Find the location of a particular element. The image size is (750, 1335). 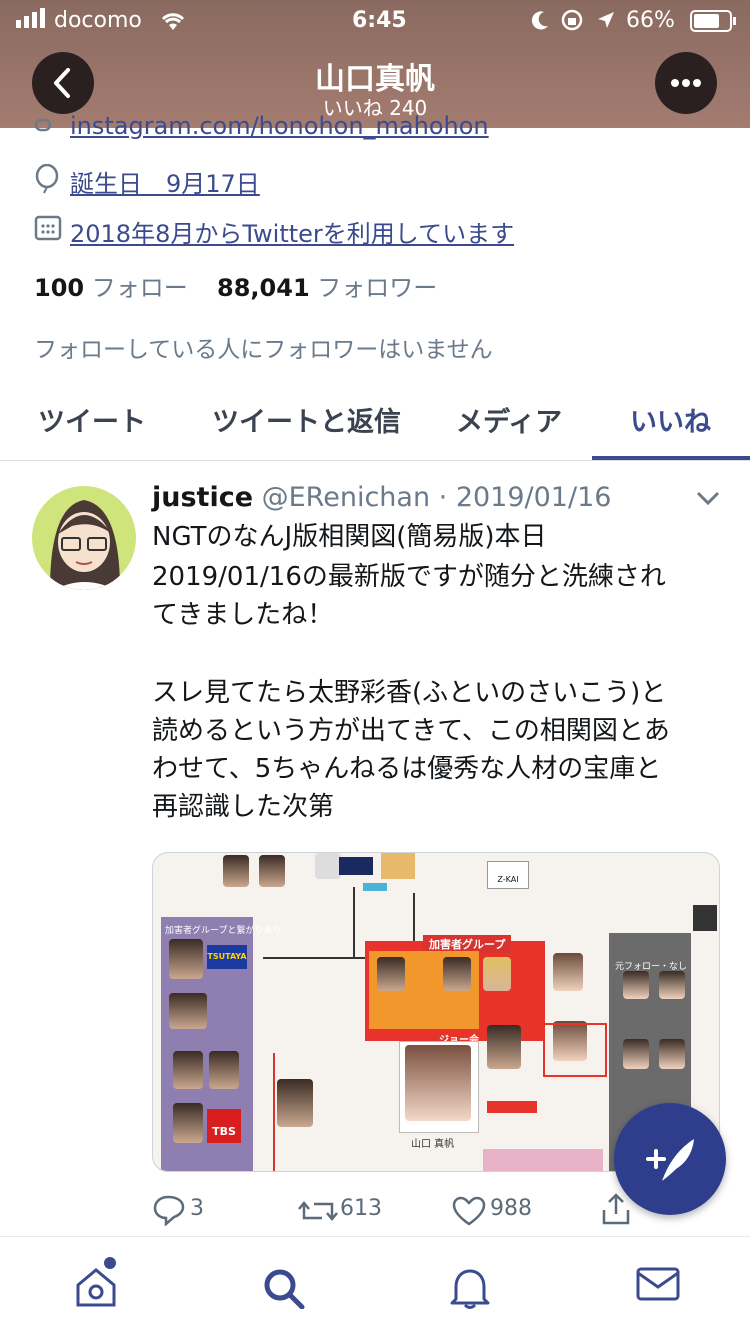

birthday-label: 誕生日 9月17日 is located at coordinates (165, 184).